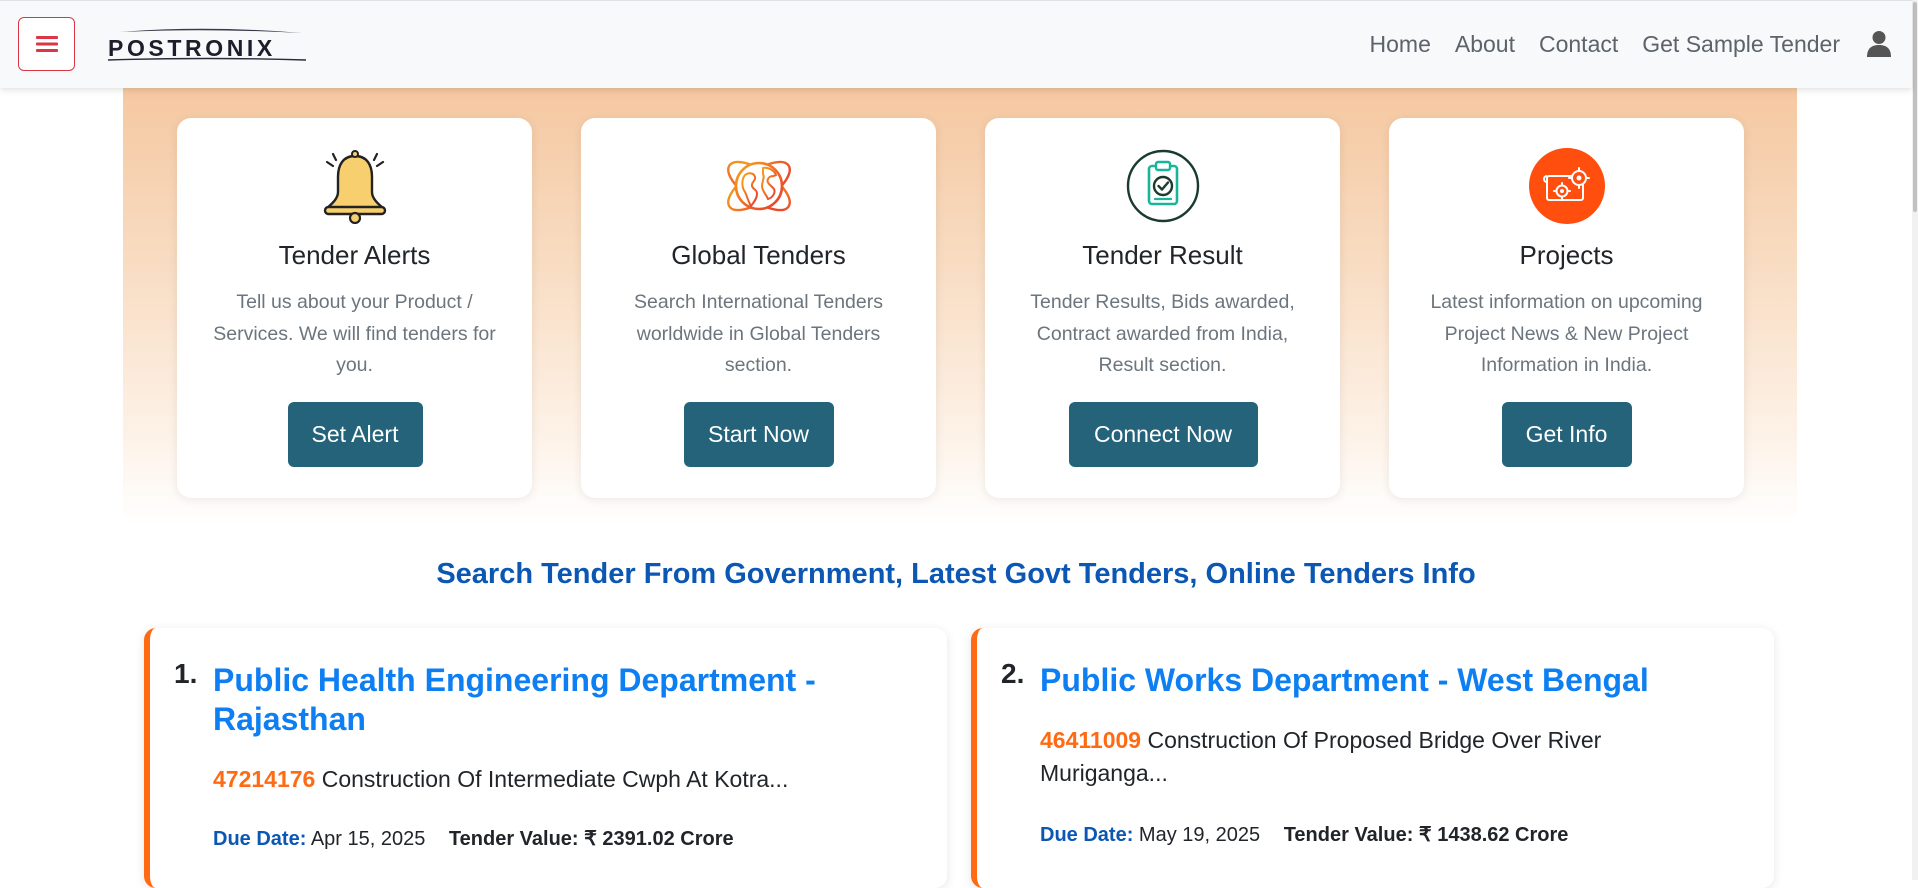 The width and height of the screenshot is (1918, 888). What do you see at coordinates (192, 48) in the screenshot?
I see `brand-name: POSTRONIX` at bounding box center [192, 48].